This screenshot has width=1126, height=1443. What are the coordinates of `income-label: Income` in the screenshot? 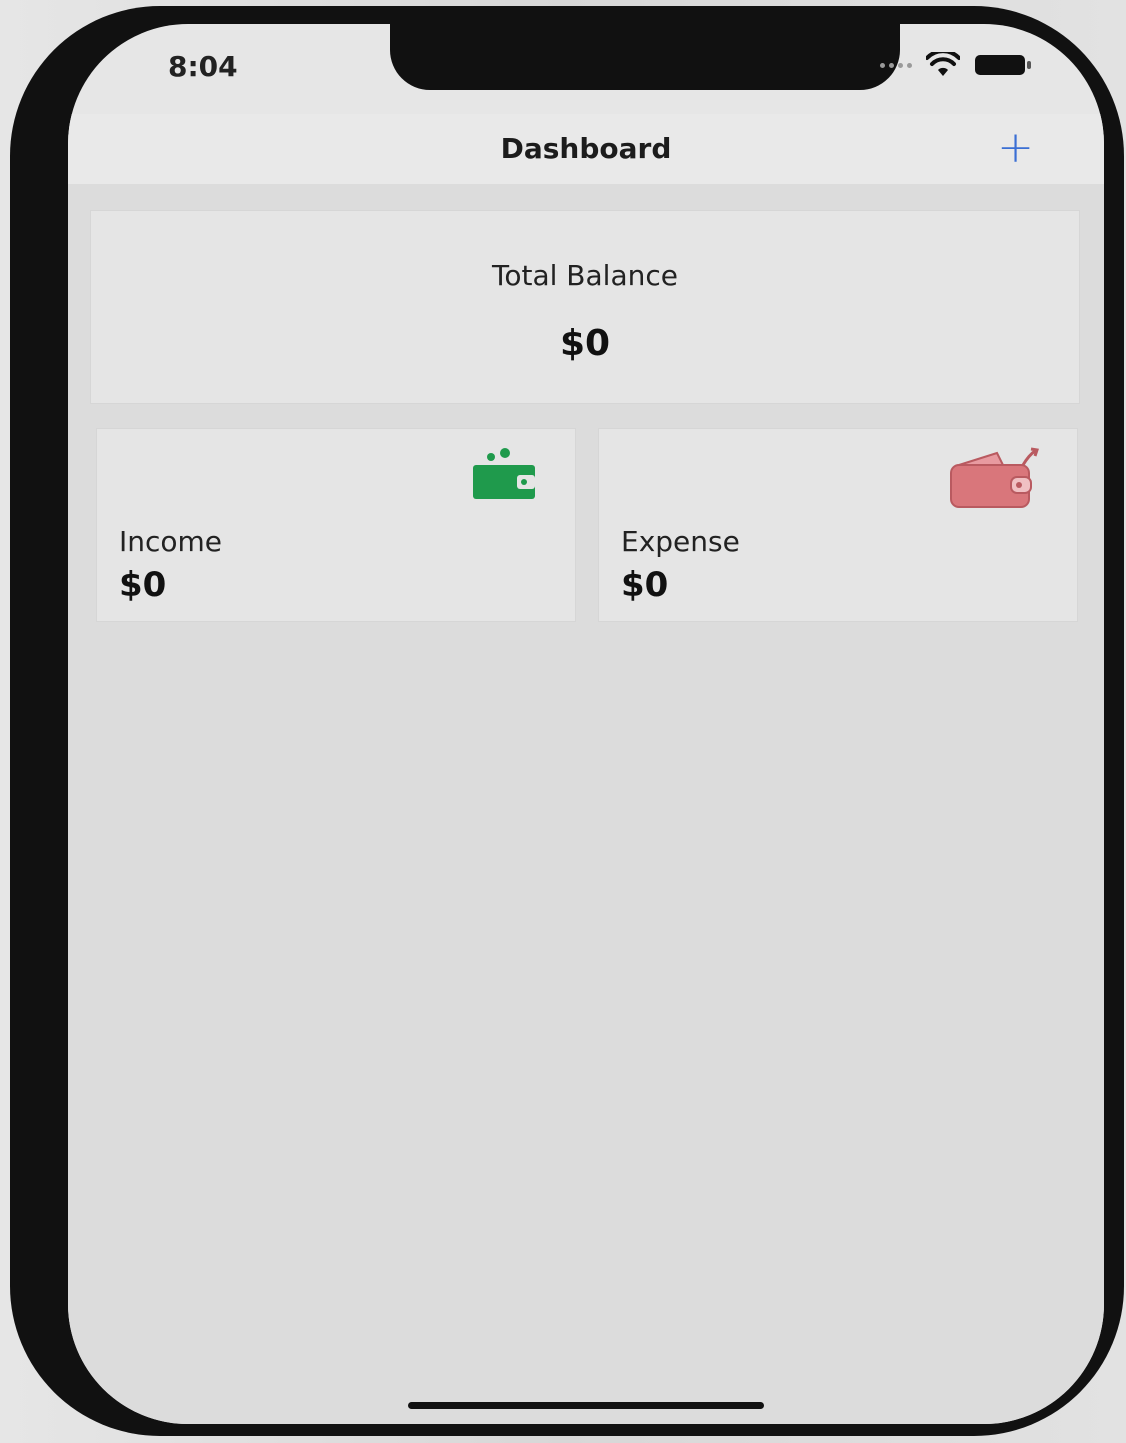 It's located at (171, 541).